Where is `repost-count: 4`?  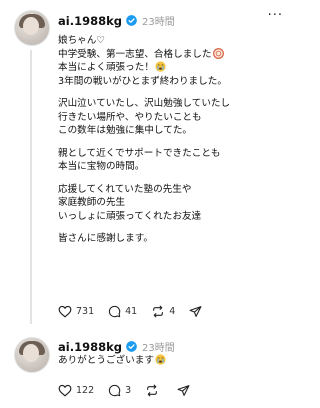
repost-count: 4 is located at coordinates (172, 311).